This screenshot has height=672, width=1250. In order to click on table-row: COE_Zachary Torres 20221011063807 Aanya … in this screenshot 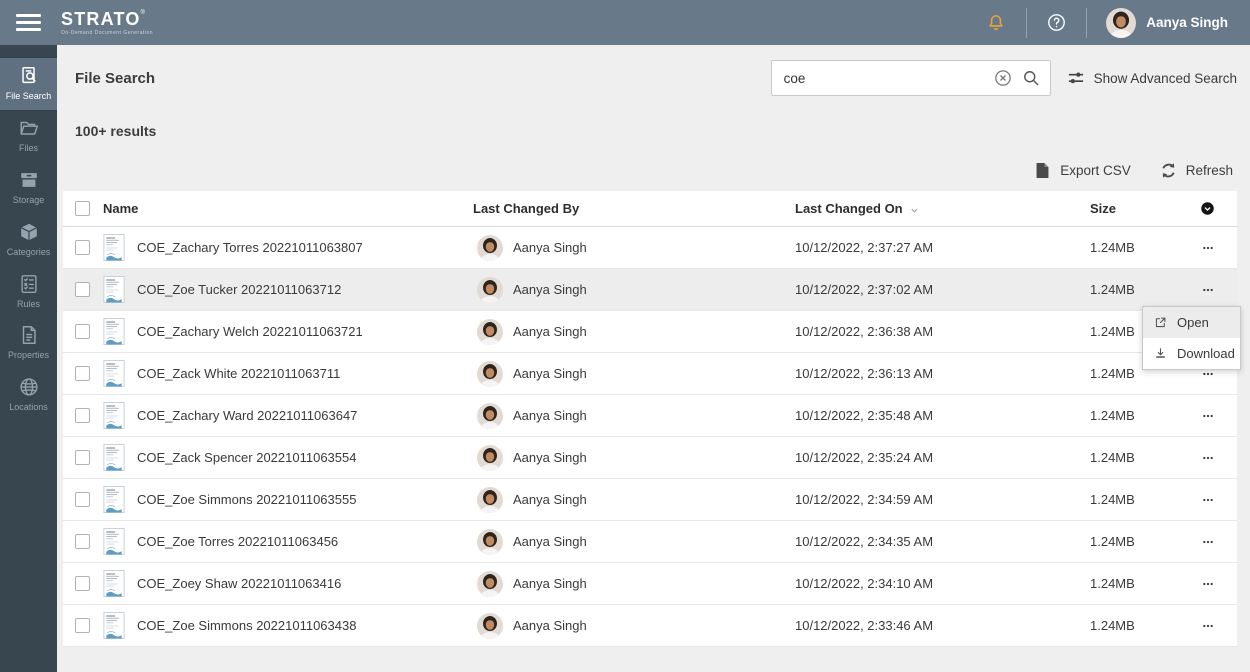, I will do `click(650, 248)`.